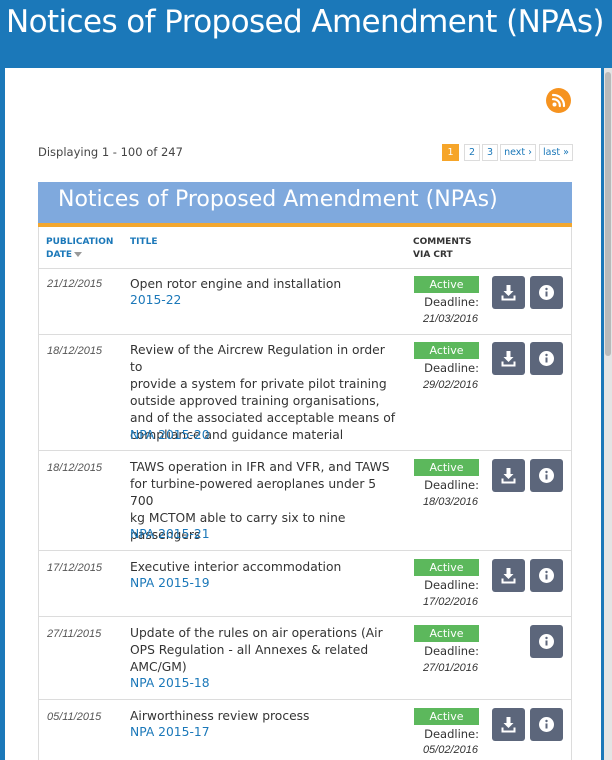  I want to click on publication-date: 27/11/2015, so click(74, 634).